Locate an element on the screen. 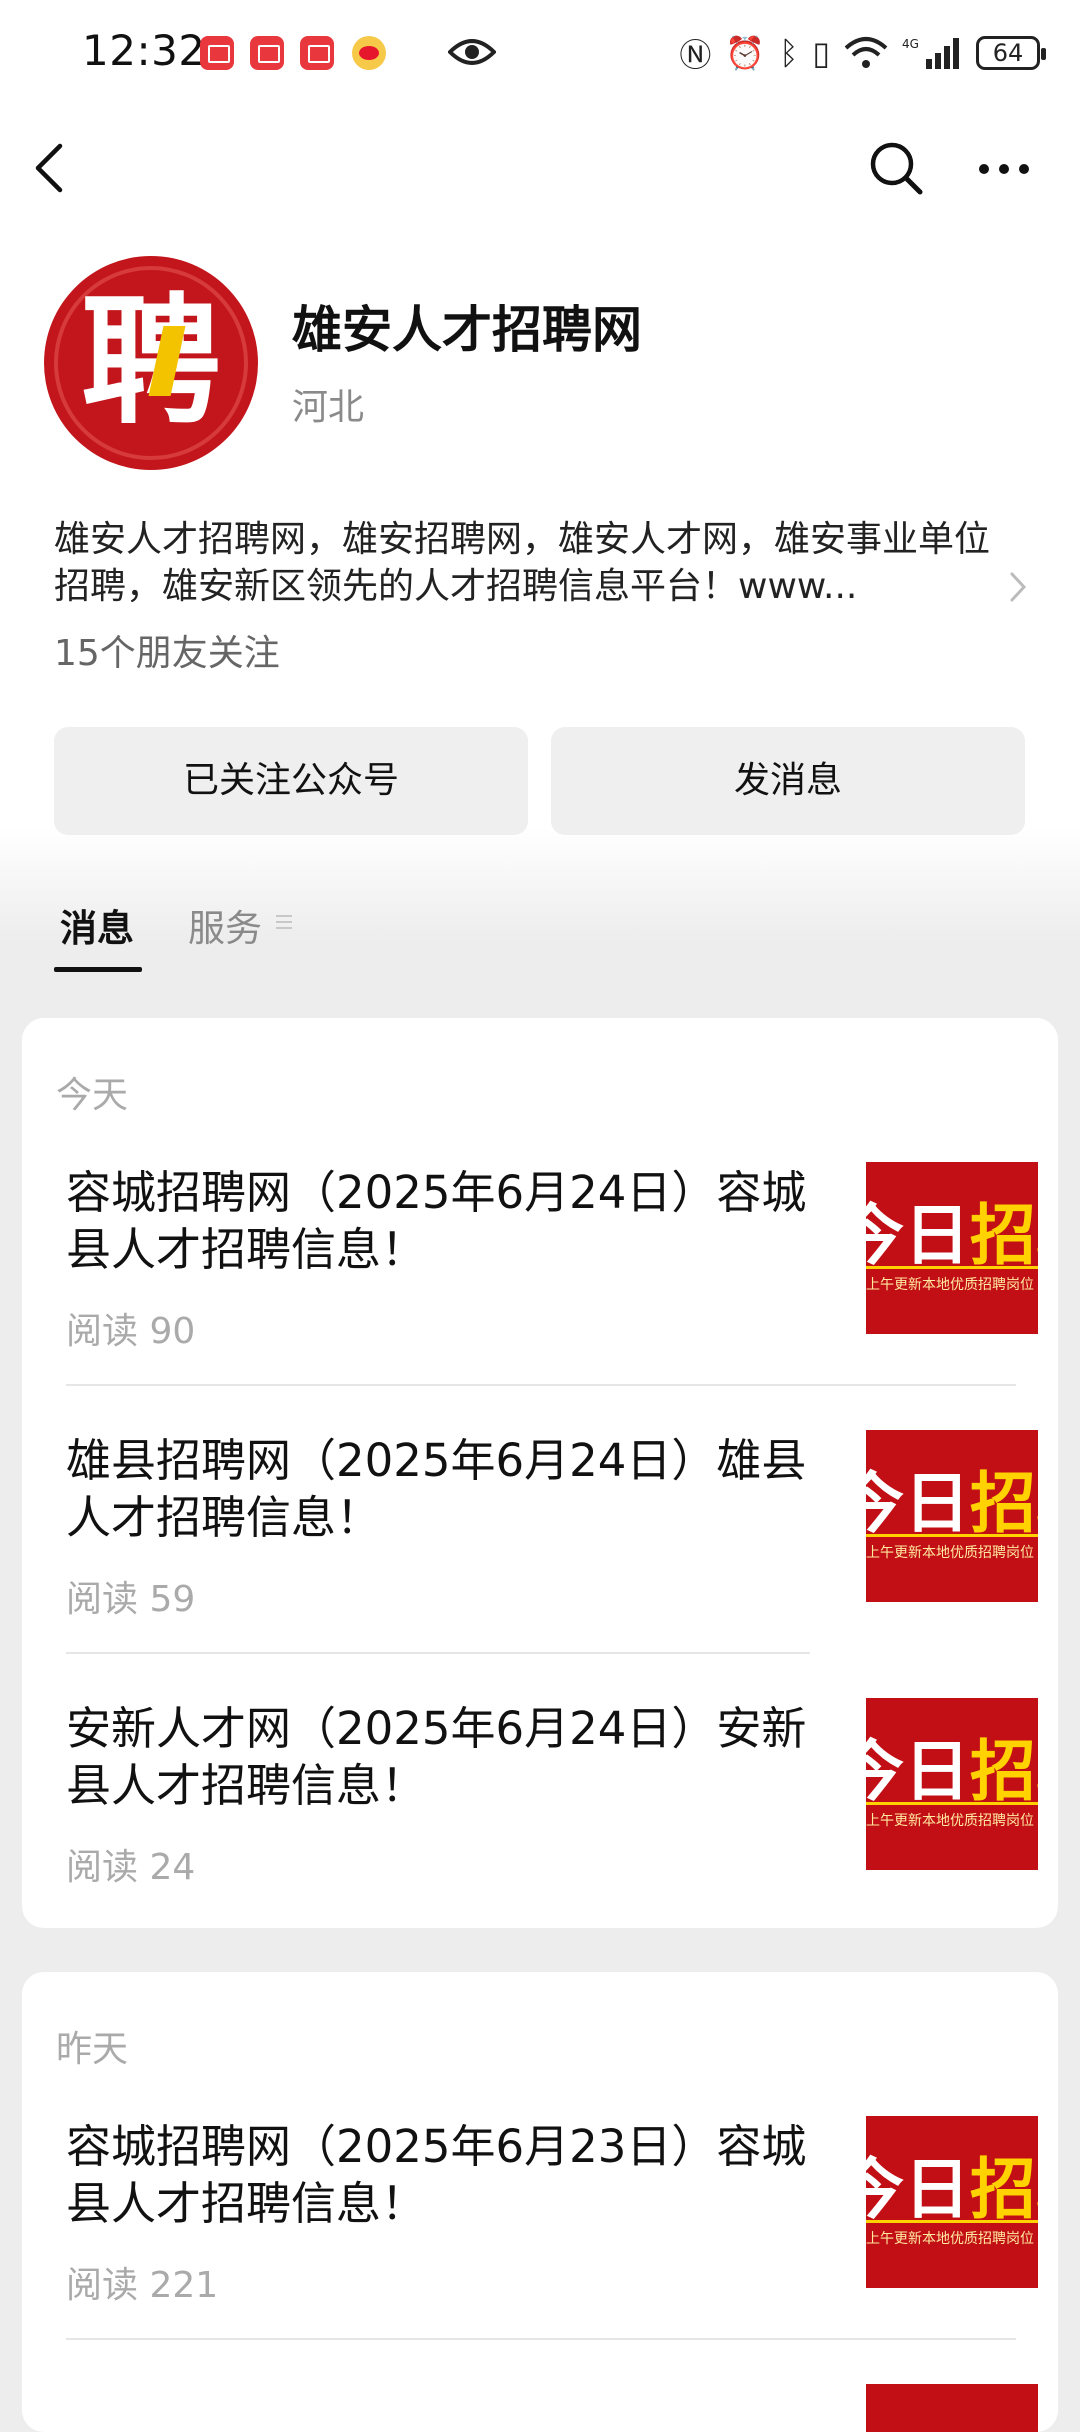  friends-following: 15个朋友关注 is located at coordinates (167, 650).